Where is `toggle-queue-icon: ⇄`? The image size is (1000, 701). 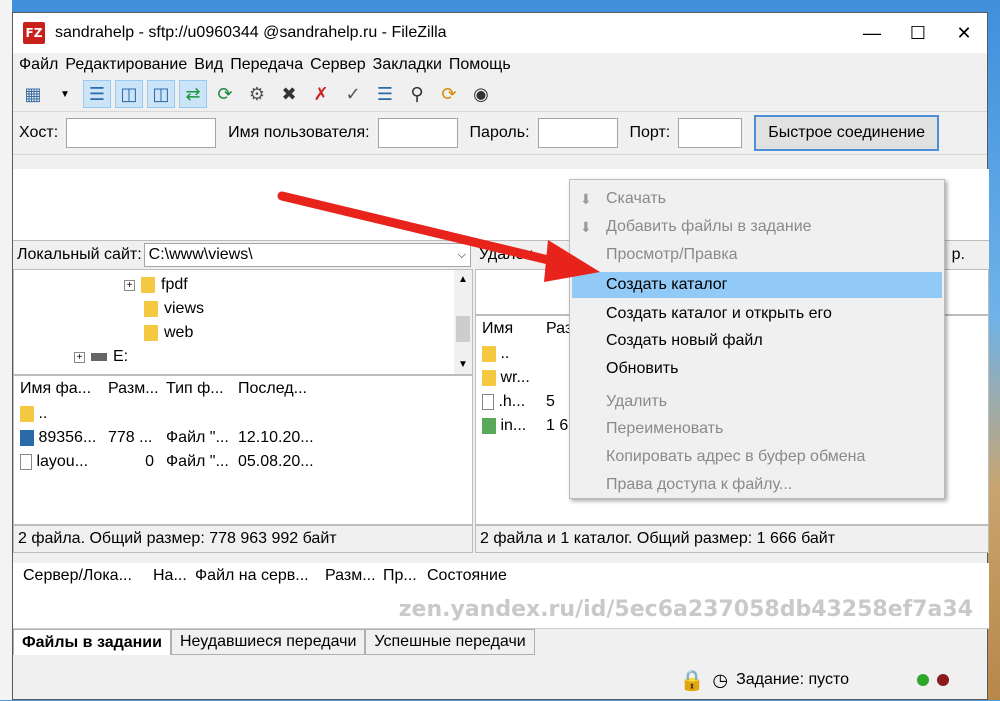
toggle-queue-icon: ⇄ is located at coordinates (193, 94).